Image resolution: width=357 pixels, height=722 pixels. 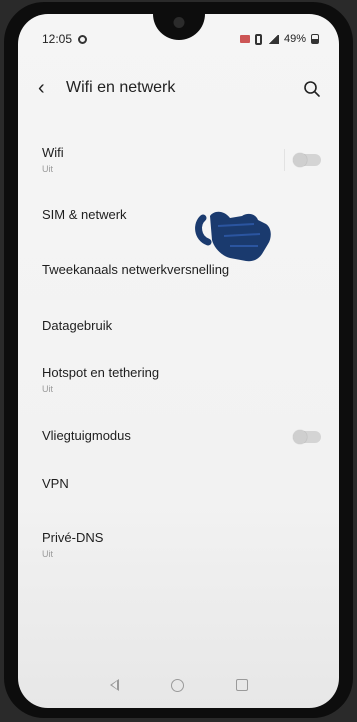 I want to click on list-item-prive-dns: Privé-DNS Uit, so click(x=181, y=544).